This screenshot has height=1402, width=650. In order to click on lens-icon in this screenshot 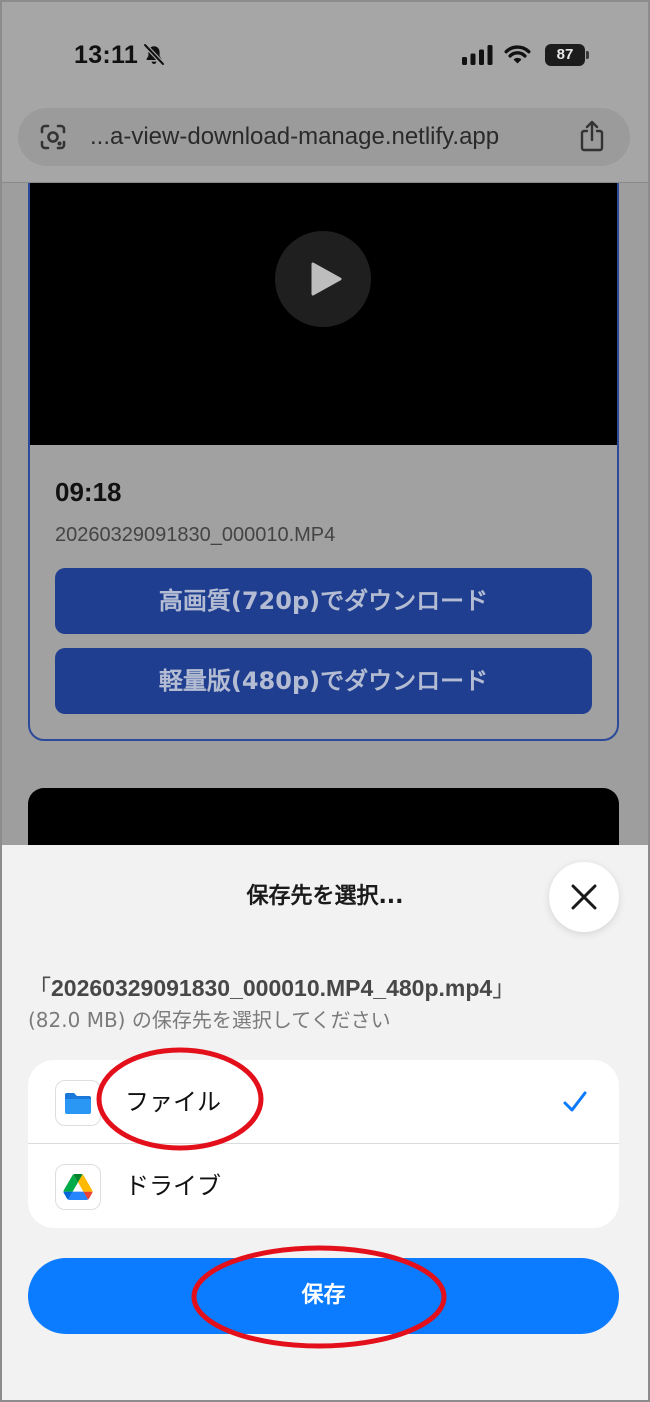, I will do `click(53, 137)`.